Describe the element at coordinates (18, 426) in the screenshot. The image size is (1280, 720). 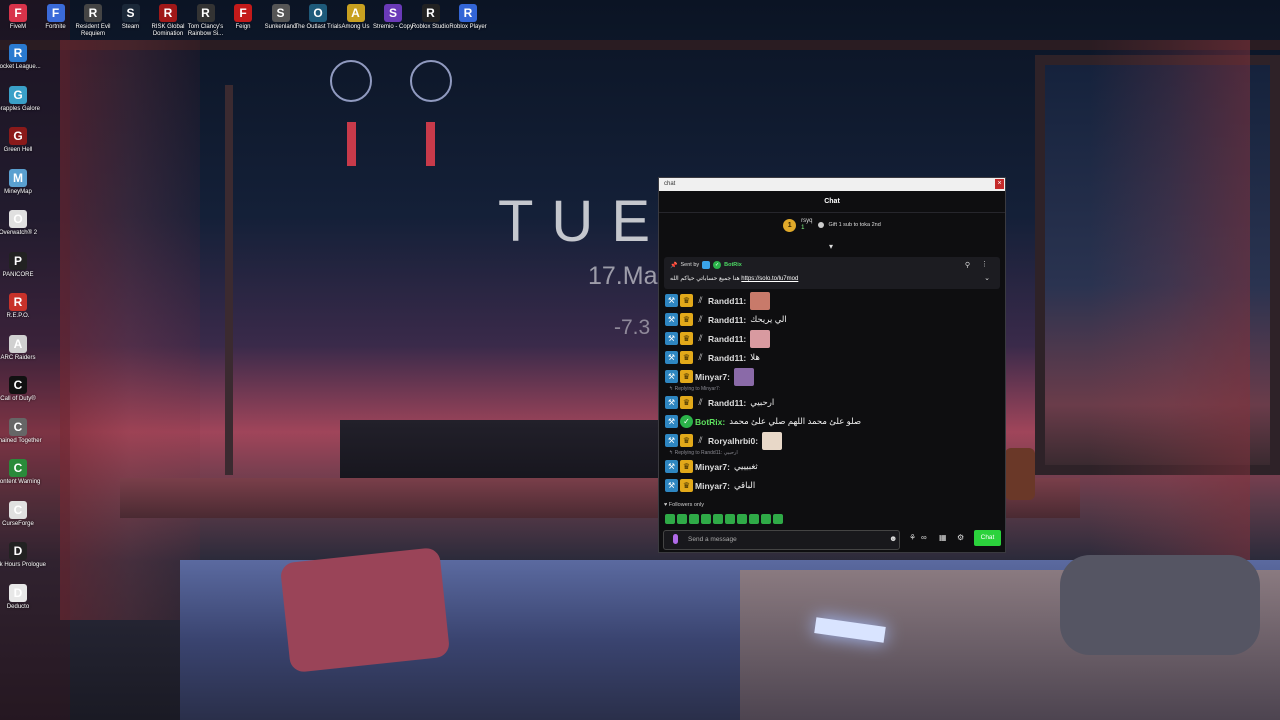
I see `app-icon: C` at that location.